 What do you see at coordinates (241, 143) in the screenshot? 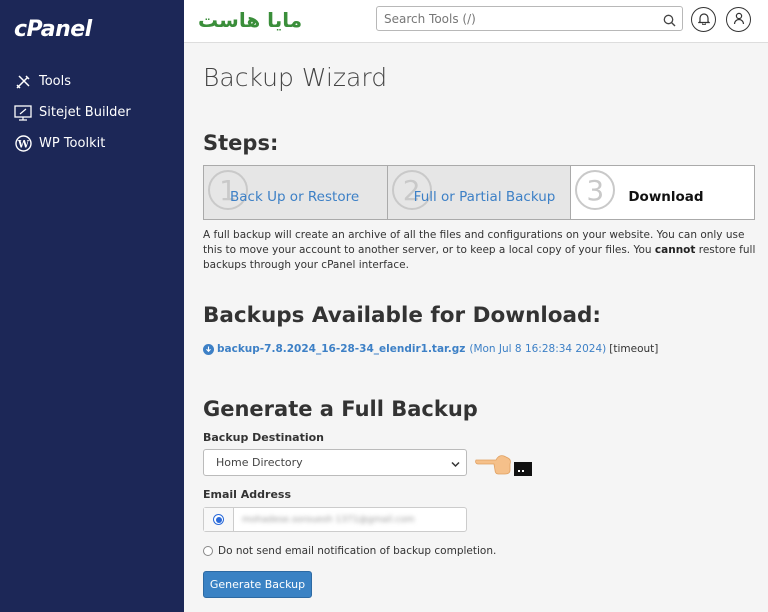
I see `steps-heading: Steps:` at bounding box center [241, 143].